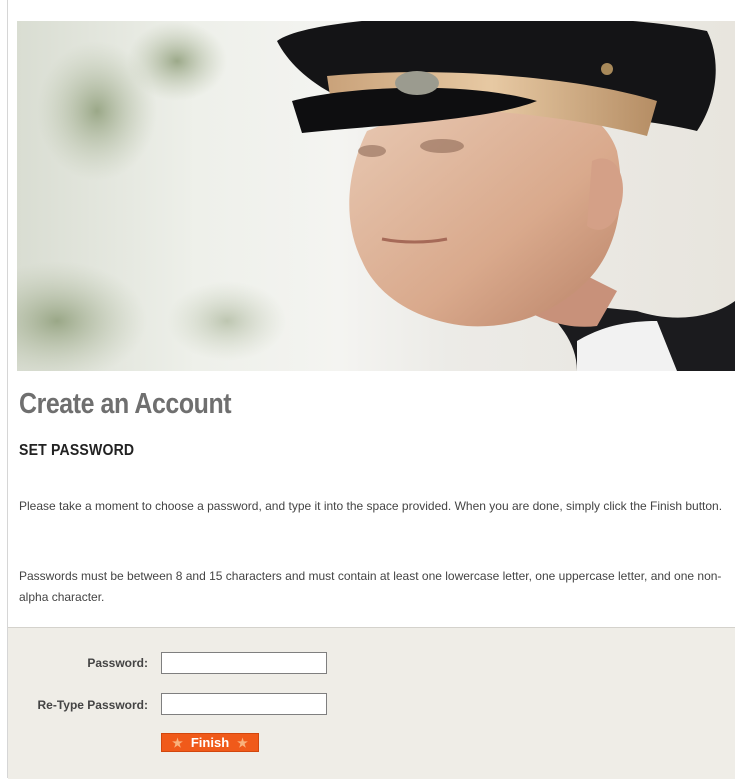  I want to click on retype-password-label: Re-Type Password:, so click(92, 705).